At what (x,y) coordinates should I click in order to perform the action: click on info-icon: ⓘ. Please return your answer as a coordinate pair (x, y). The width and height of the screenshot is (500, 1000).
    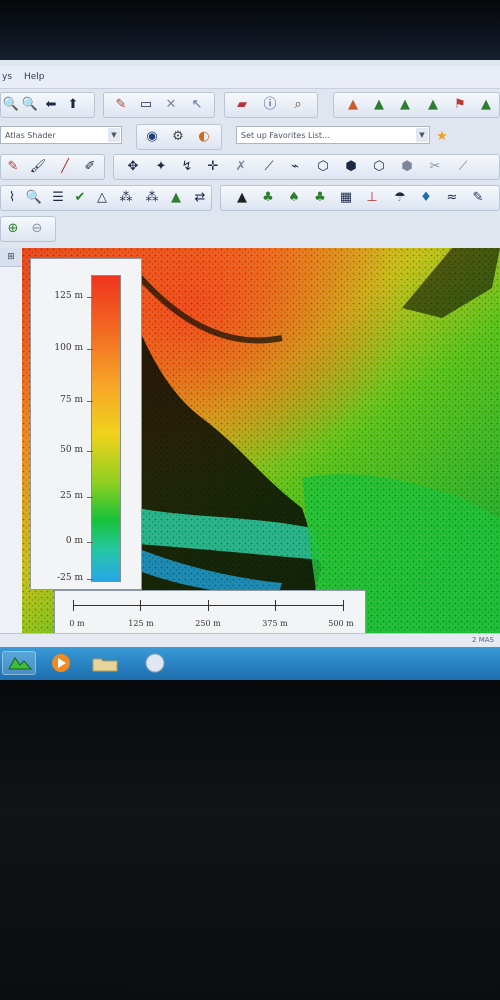
    Looking at the image, I should click on (270, 105).